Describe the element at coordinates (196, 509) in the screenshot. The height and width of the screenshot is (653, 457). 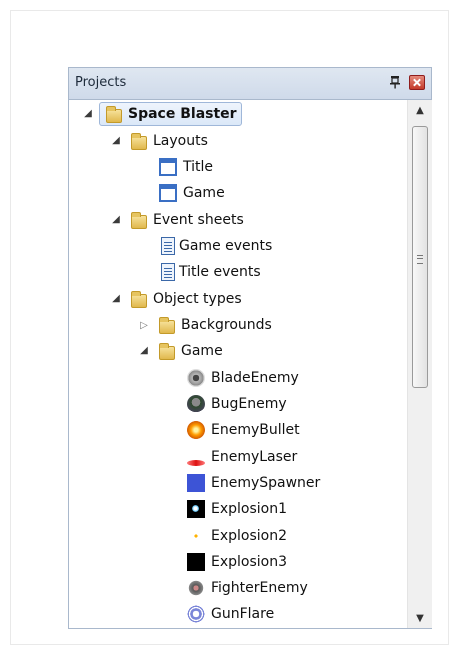
I see `explosion1-icon` at that location.